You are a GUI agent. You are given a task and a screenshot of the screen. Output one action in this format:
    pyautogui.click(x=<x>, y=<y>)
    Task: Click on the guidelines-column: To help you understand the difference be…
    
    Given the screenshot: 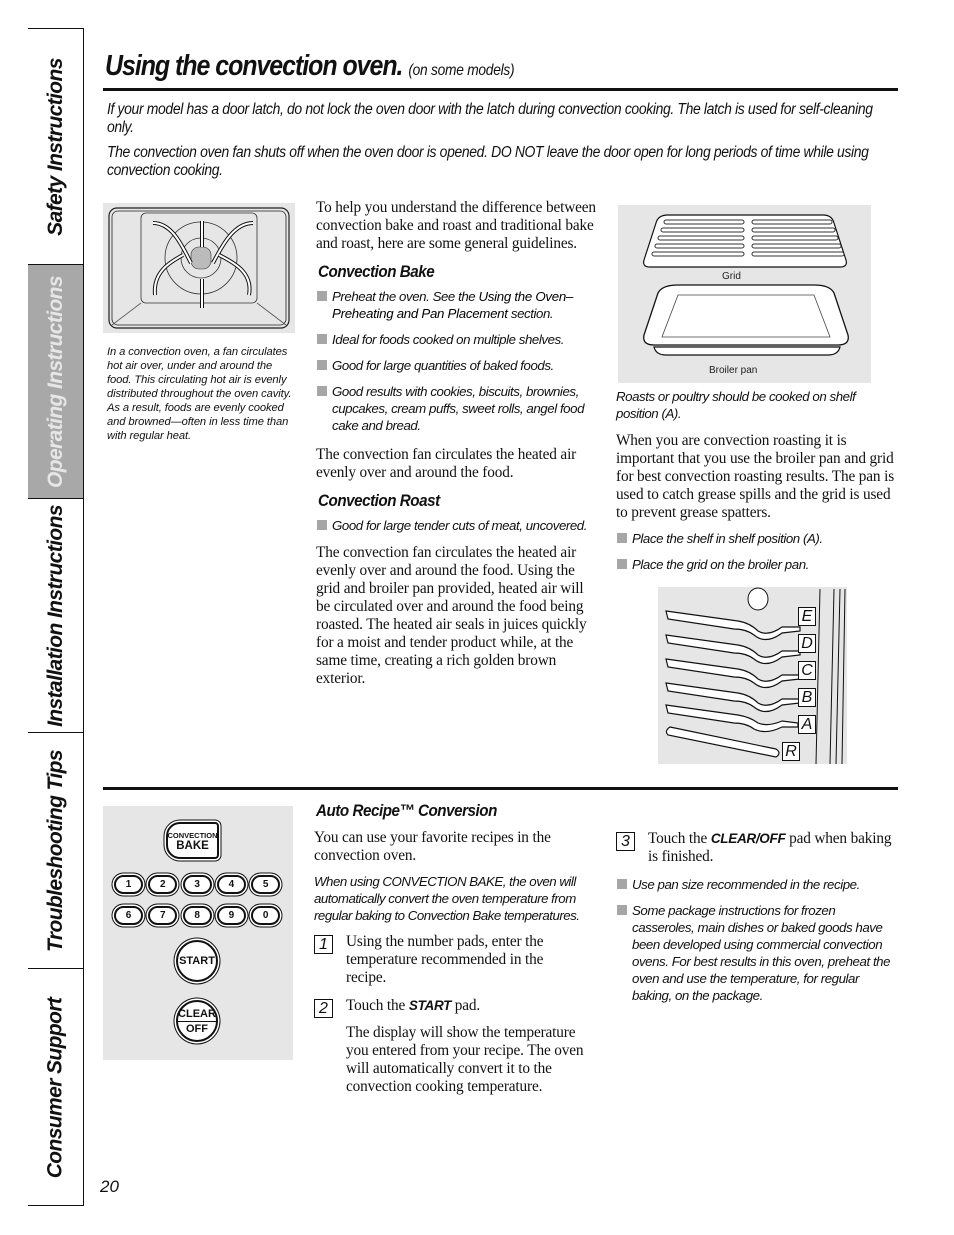 What is the action you would take?
    pyautogui.click(x=457, y=443)
    